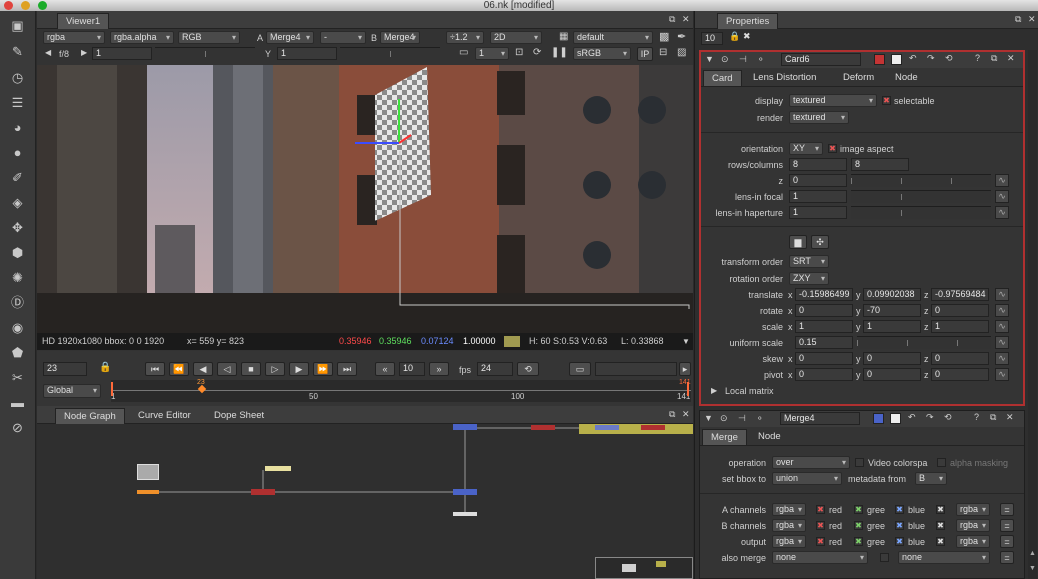 The width and height of the screenshot is (1038, 579). Describe the element at coordinates (209, 37) in the screenshot. I see `display-channel-dropdown: RGB` at that location.